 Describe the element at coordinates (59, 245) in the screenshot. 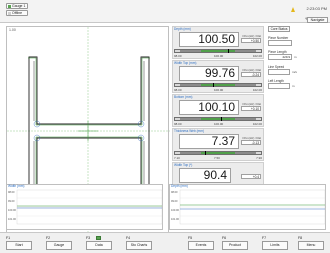

I see `gauge-button: Gauge` at that location.